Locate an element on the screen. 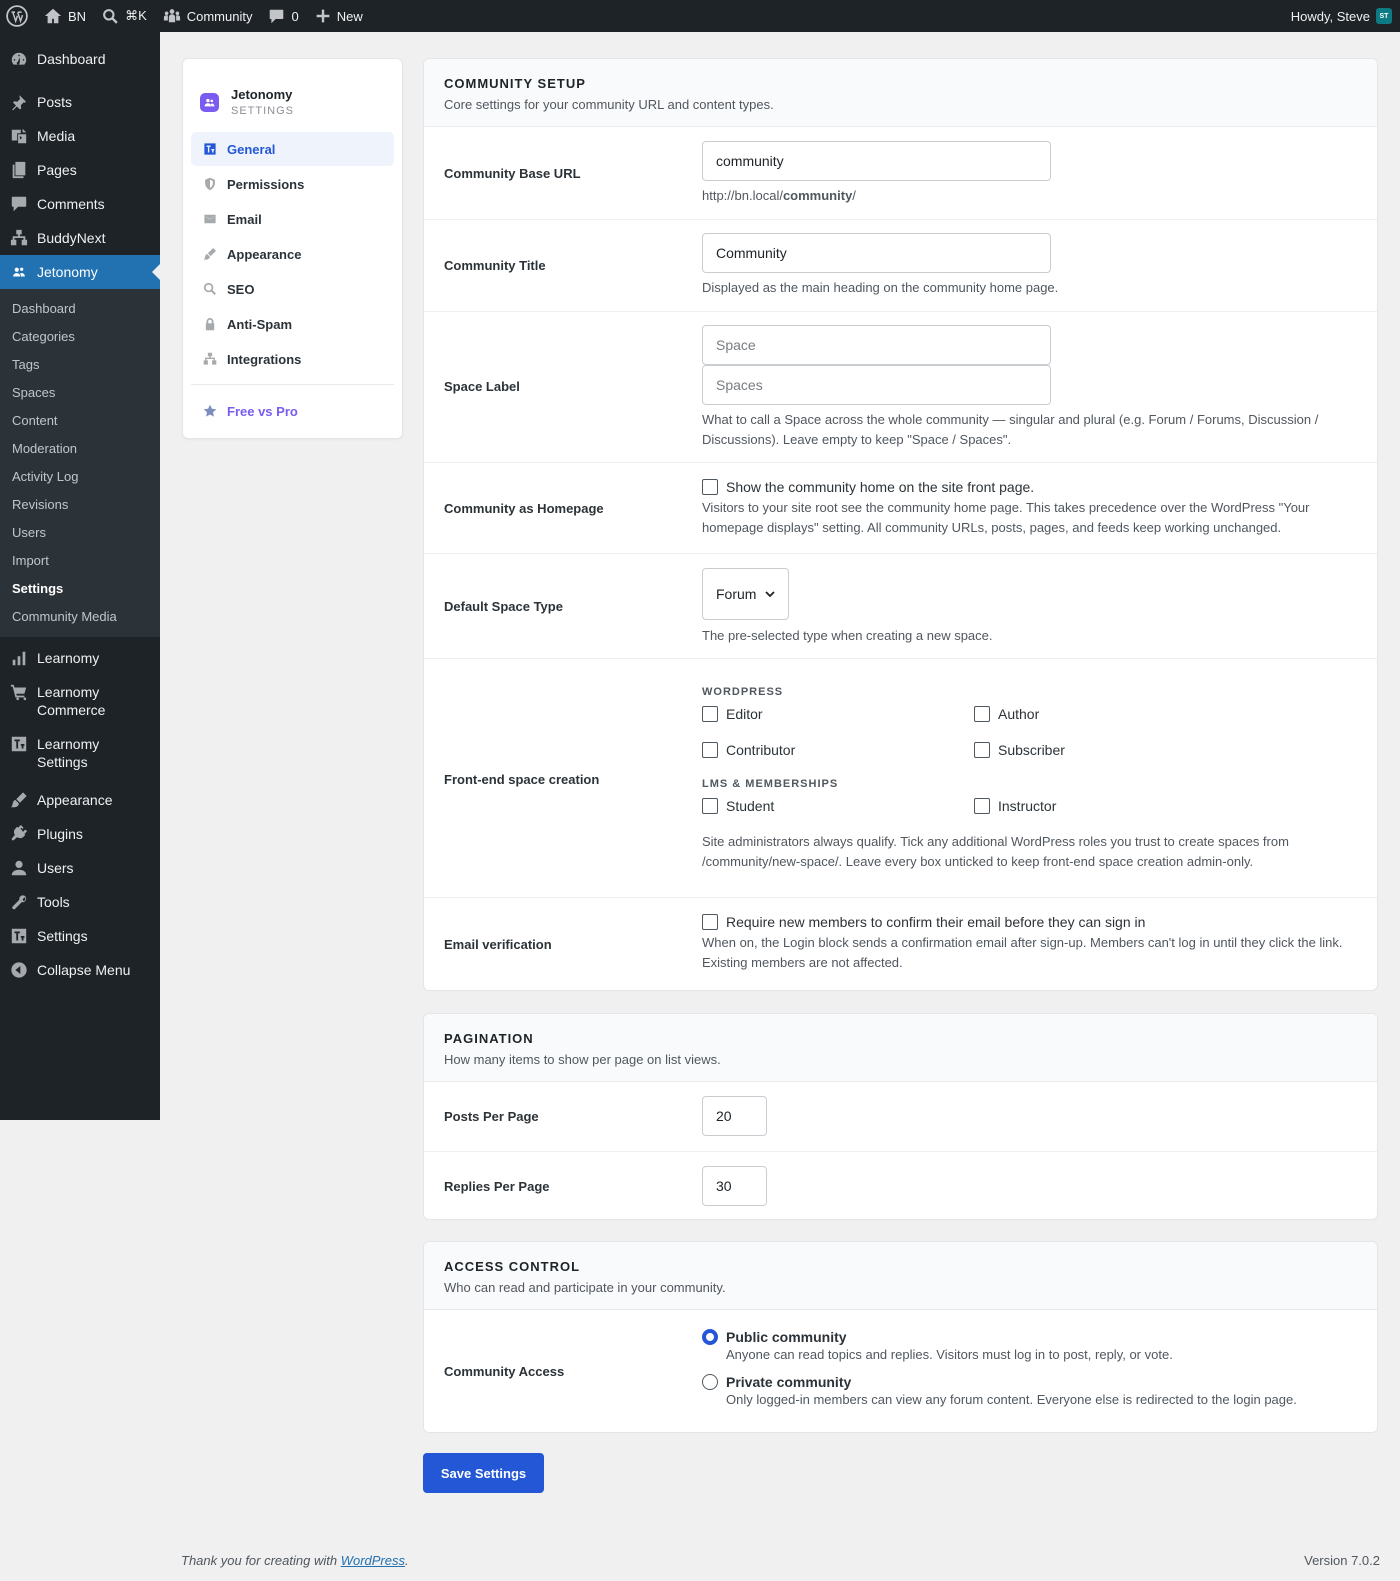 This screenshot has height=1581, width=1400. new-content-button: New is located at coordinates (339, 16).